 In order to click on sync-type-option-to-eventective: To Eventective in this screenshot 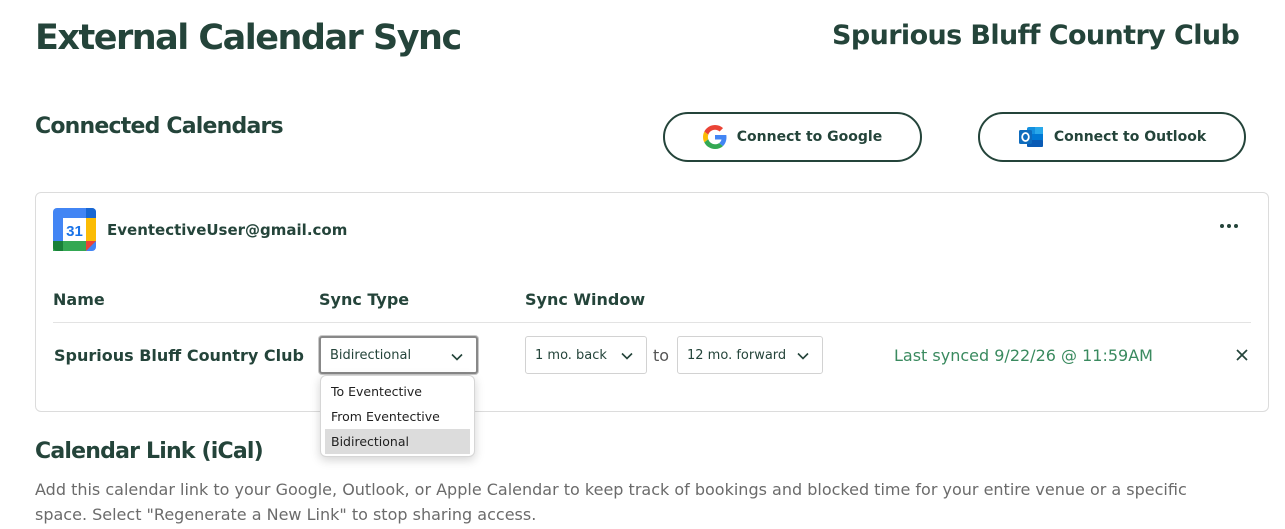, I will do `click(397, 391)`.